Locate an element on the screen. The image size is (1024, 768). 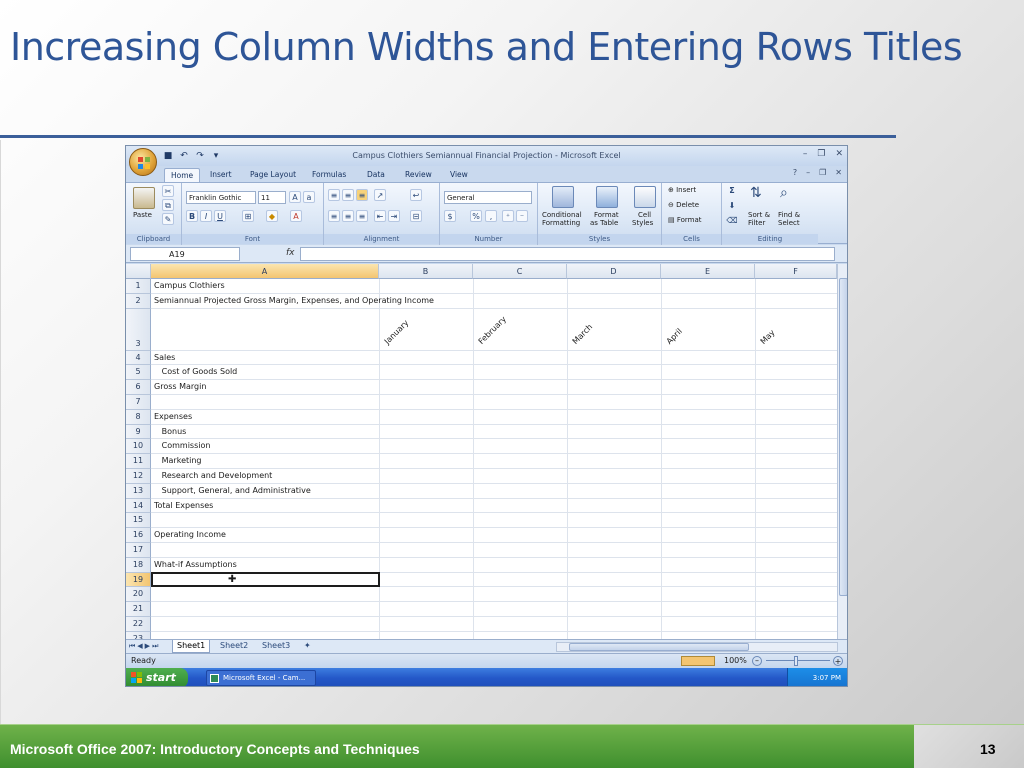
cell-a: Campus Clothiers is located at coordinates (189, 285).